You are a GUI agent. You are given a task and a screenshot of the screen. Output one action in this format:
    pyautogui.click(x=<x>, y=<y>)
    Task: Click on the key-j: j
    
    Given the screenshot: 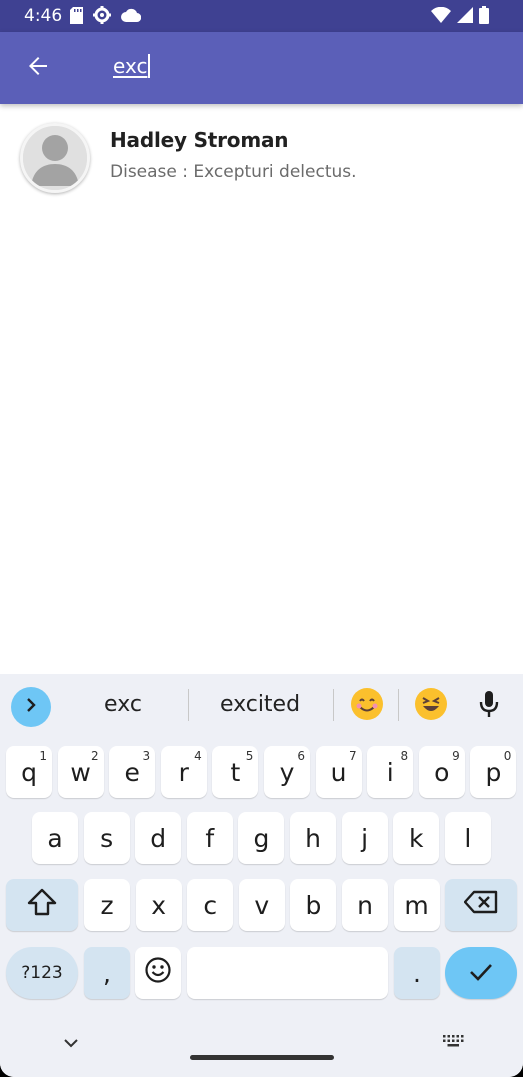 What is the action you would take?
    pyautogui.click(x=364, y=838)
    